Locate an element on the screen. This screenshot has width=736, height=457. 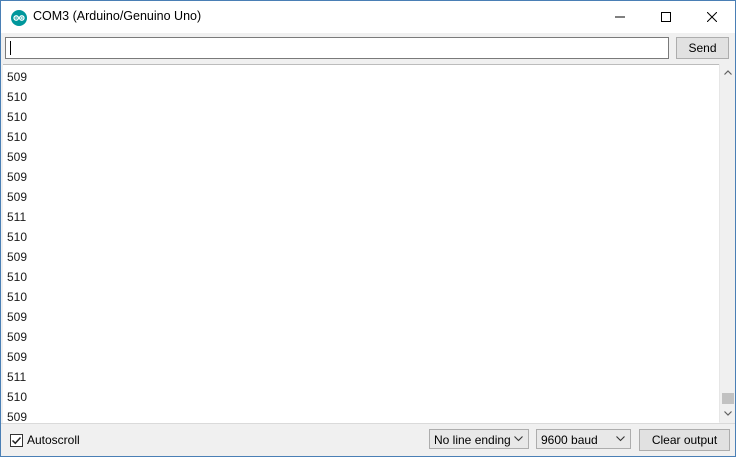
arduino-icon is located at coordinates (19, 18).